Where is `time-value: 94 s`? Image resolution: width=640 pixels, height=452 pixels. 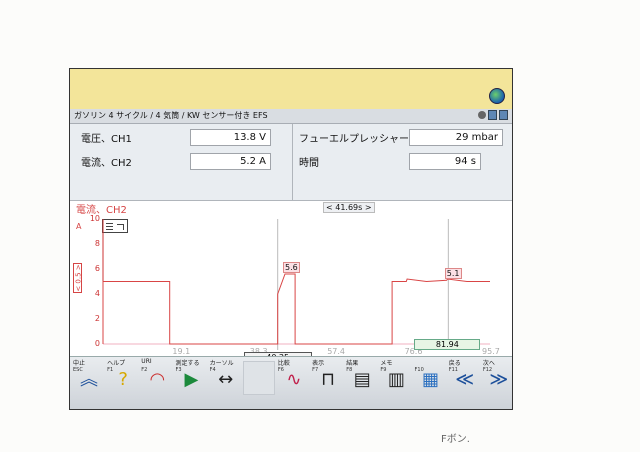 time-value: 94 s is located at coordinates (445, 161).